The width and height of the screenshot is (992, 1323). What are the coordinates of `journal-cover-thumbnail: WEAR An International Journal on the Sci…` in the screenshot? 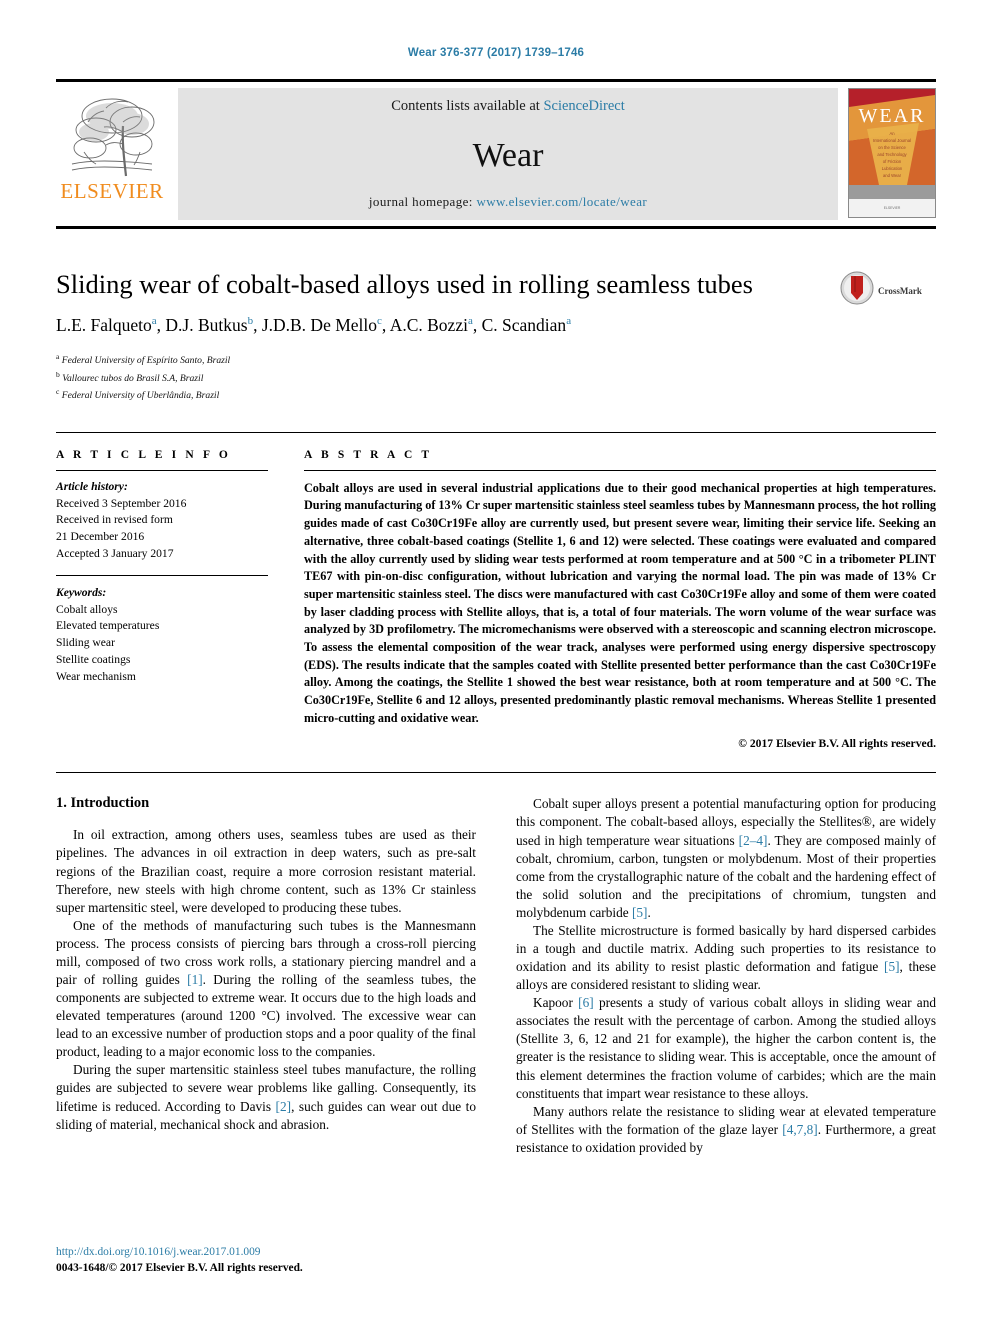 It's located at (892, 153).